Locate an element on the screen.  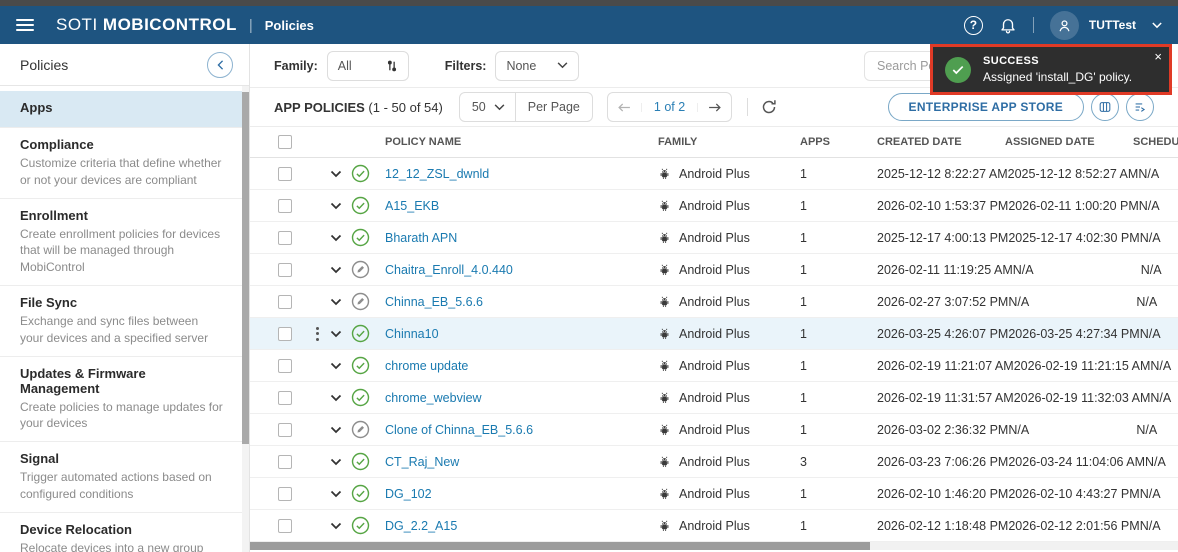
column-header-apps: APPS is located at coordinates (838, 142).